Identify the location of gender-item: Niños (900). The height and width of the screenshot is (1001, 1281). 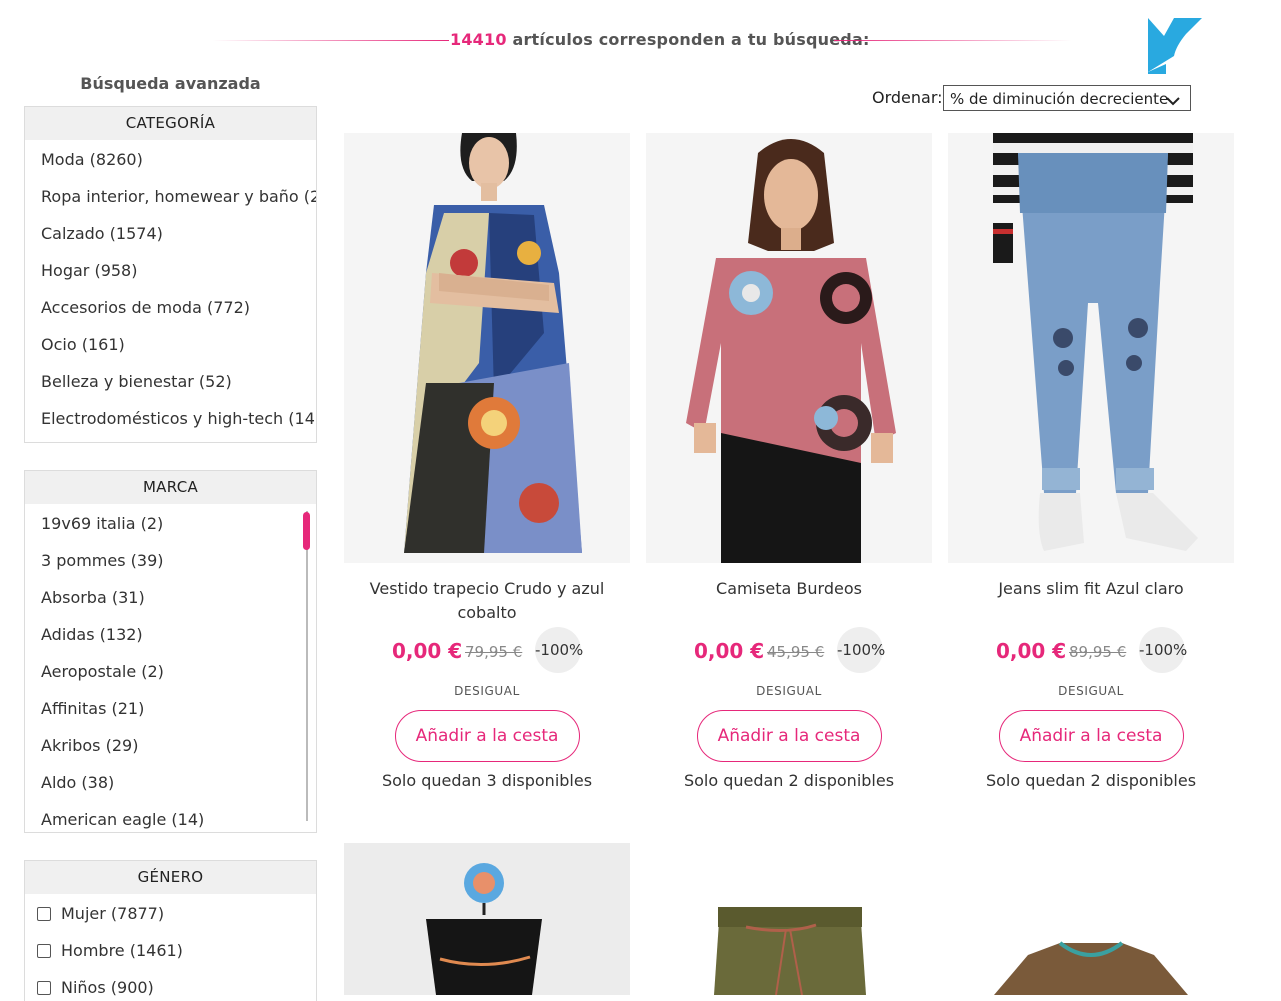
(170, 985).